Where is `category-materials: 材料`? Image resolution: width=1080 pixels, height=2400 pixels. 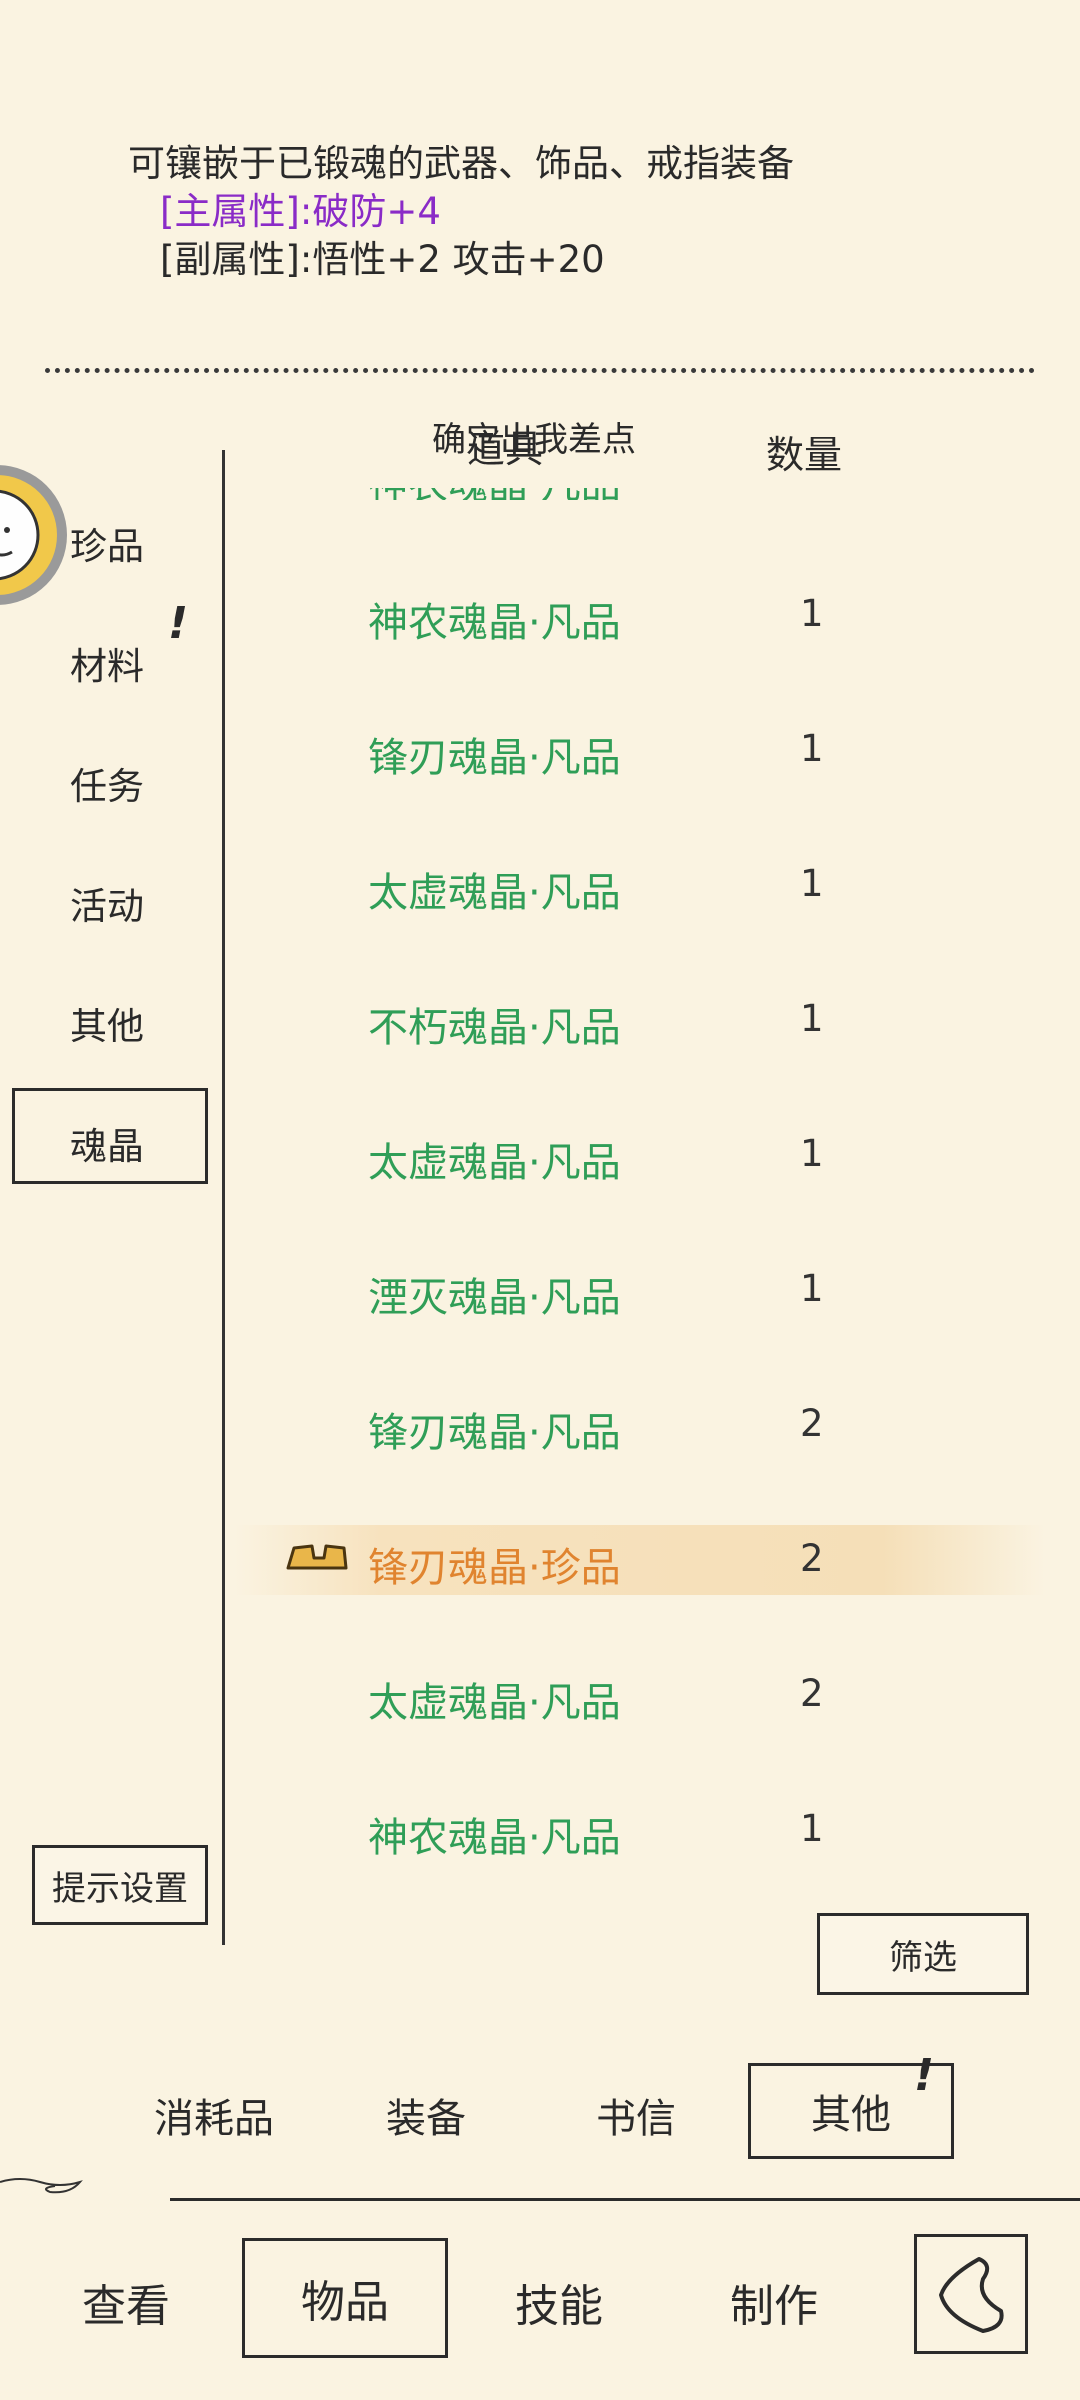 category-materials: 材料 is located at coordinates (107, 663).